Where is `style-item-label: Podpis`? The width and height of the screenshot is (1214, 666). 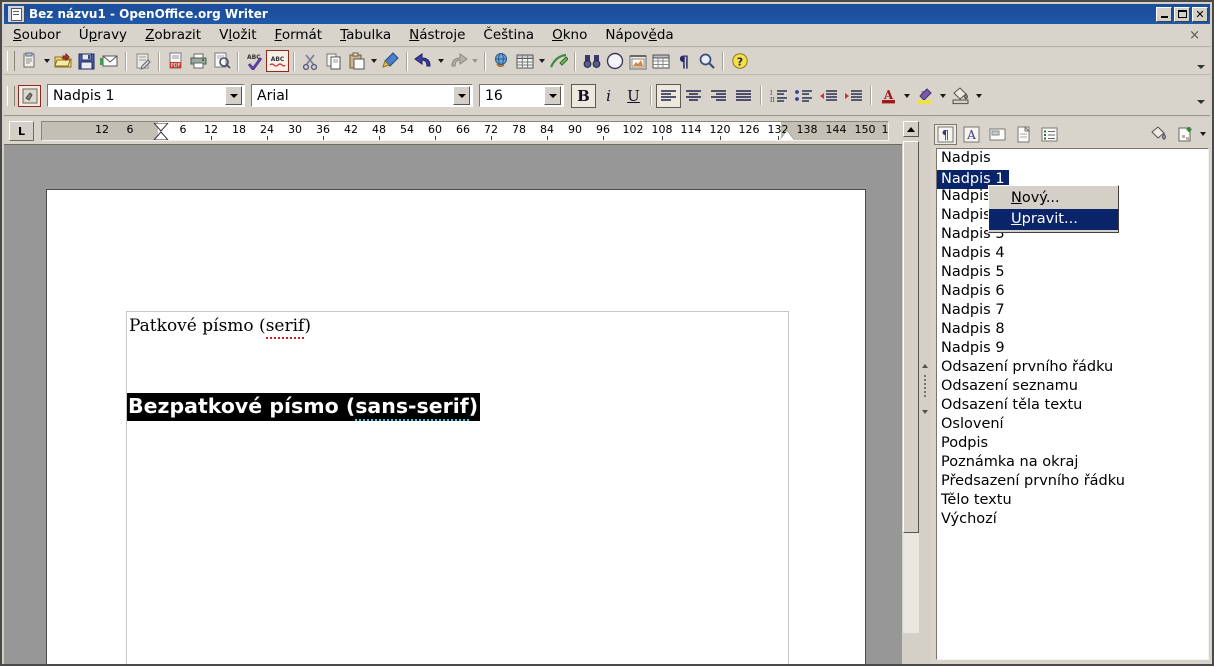 style-item-label: Podpis is located at coordinates (1072, 443).